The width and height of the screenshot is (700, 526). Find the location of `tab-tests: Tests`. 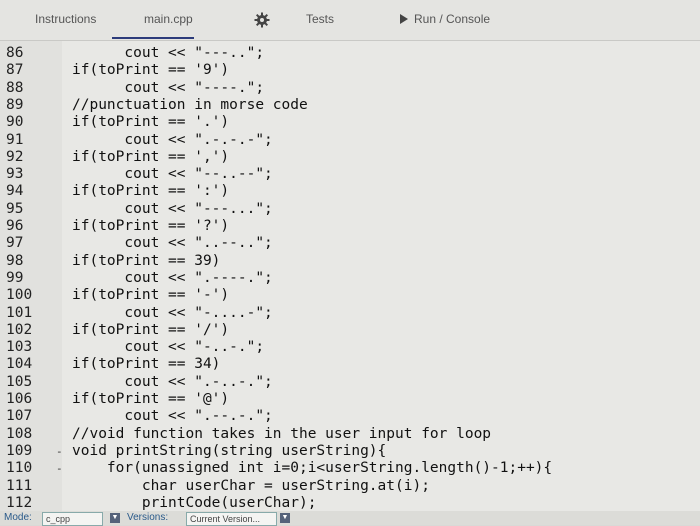

tab-tests: Tests is located at coordinates (320, 19).